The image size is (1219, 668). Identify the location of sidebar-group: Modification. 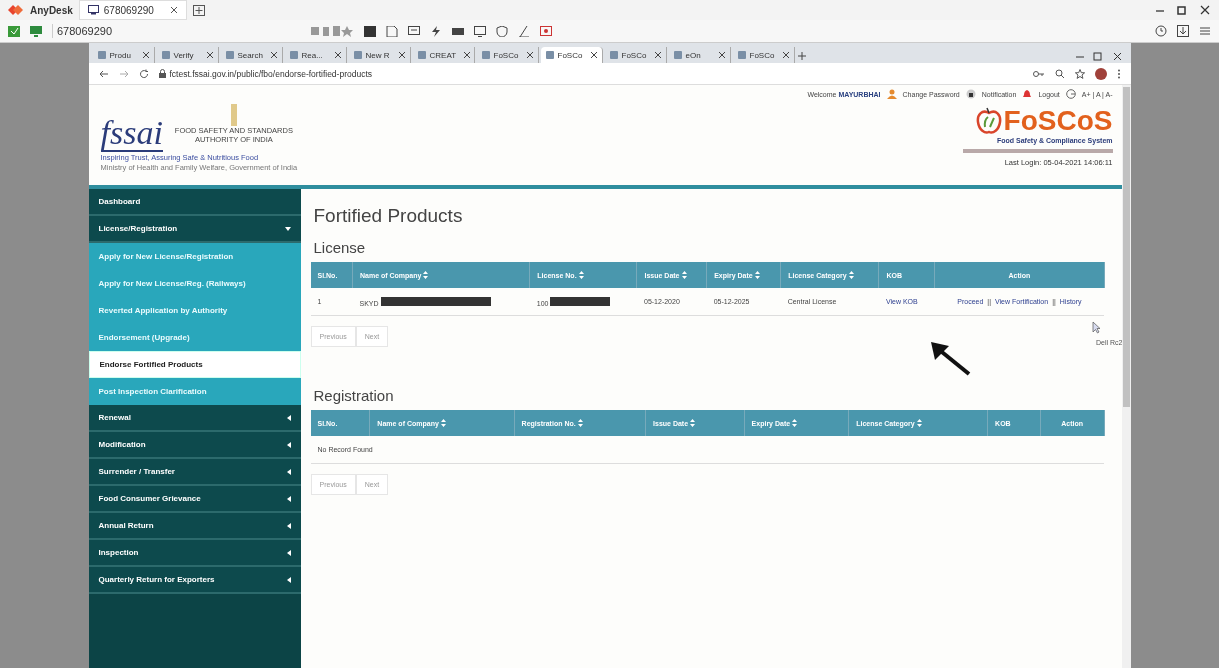
(194, 445).